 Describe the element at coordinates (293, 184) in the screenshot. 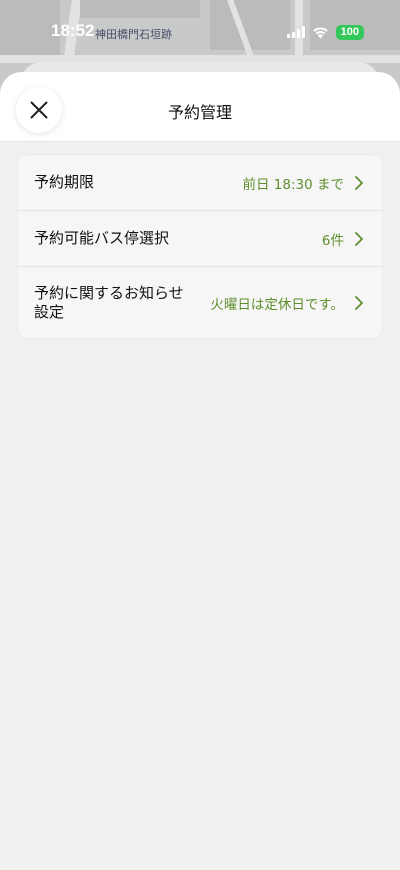

I see `row-value: 前日 18:30 まで` at that location.